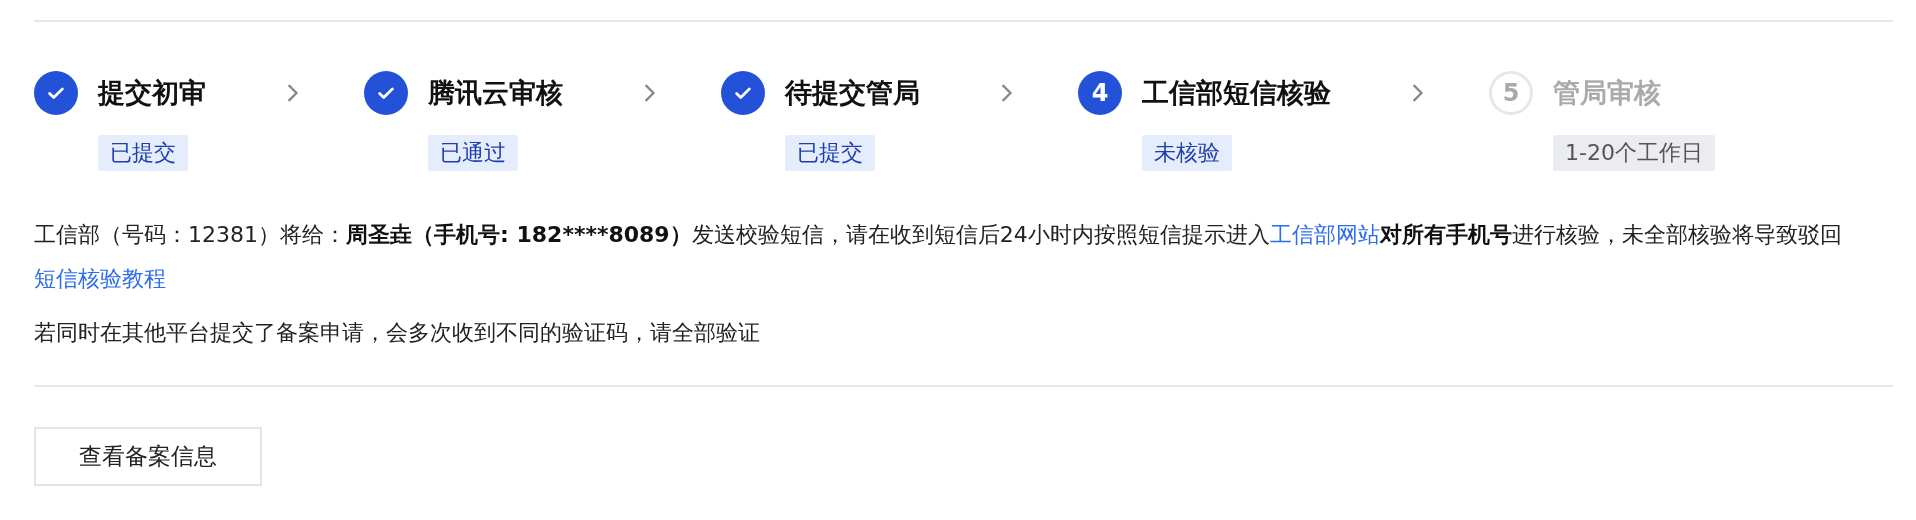  Describe the element at coordinates (397, 333) in the screenshot. I see `notice-text: 若同时在其他平台提交了备案申请，会多次收到不同的验证码，请全部验证` at that location.